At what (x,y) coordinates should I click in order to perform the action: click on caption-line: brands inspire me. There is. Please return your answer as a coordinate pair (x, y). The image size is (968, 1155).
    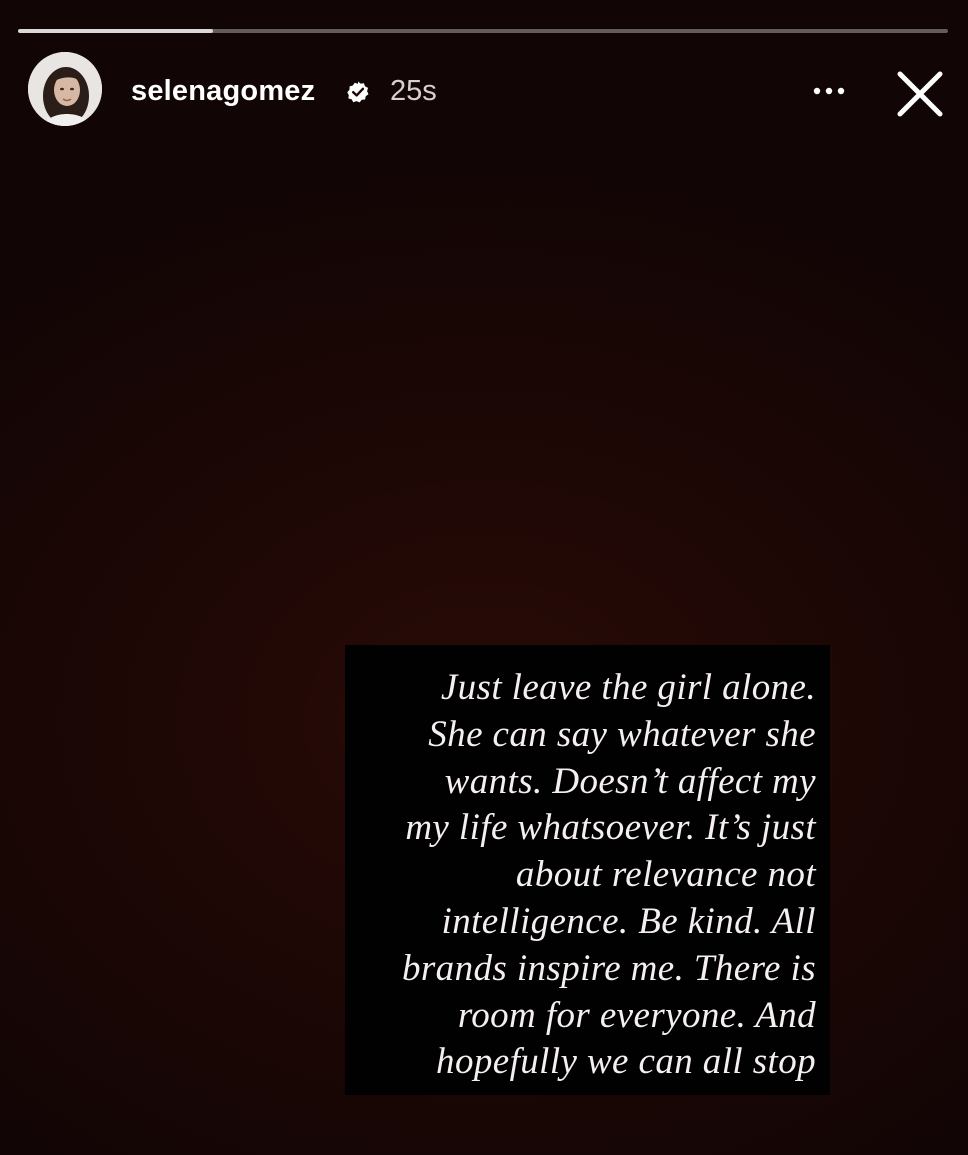
    Looking at the image, I should click on (608, 968).